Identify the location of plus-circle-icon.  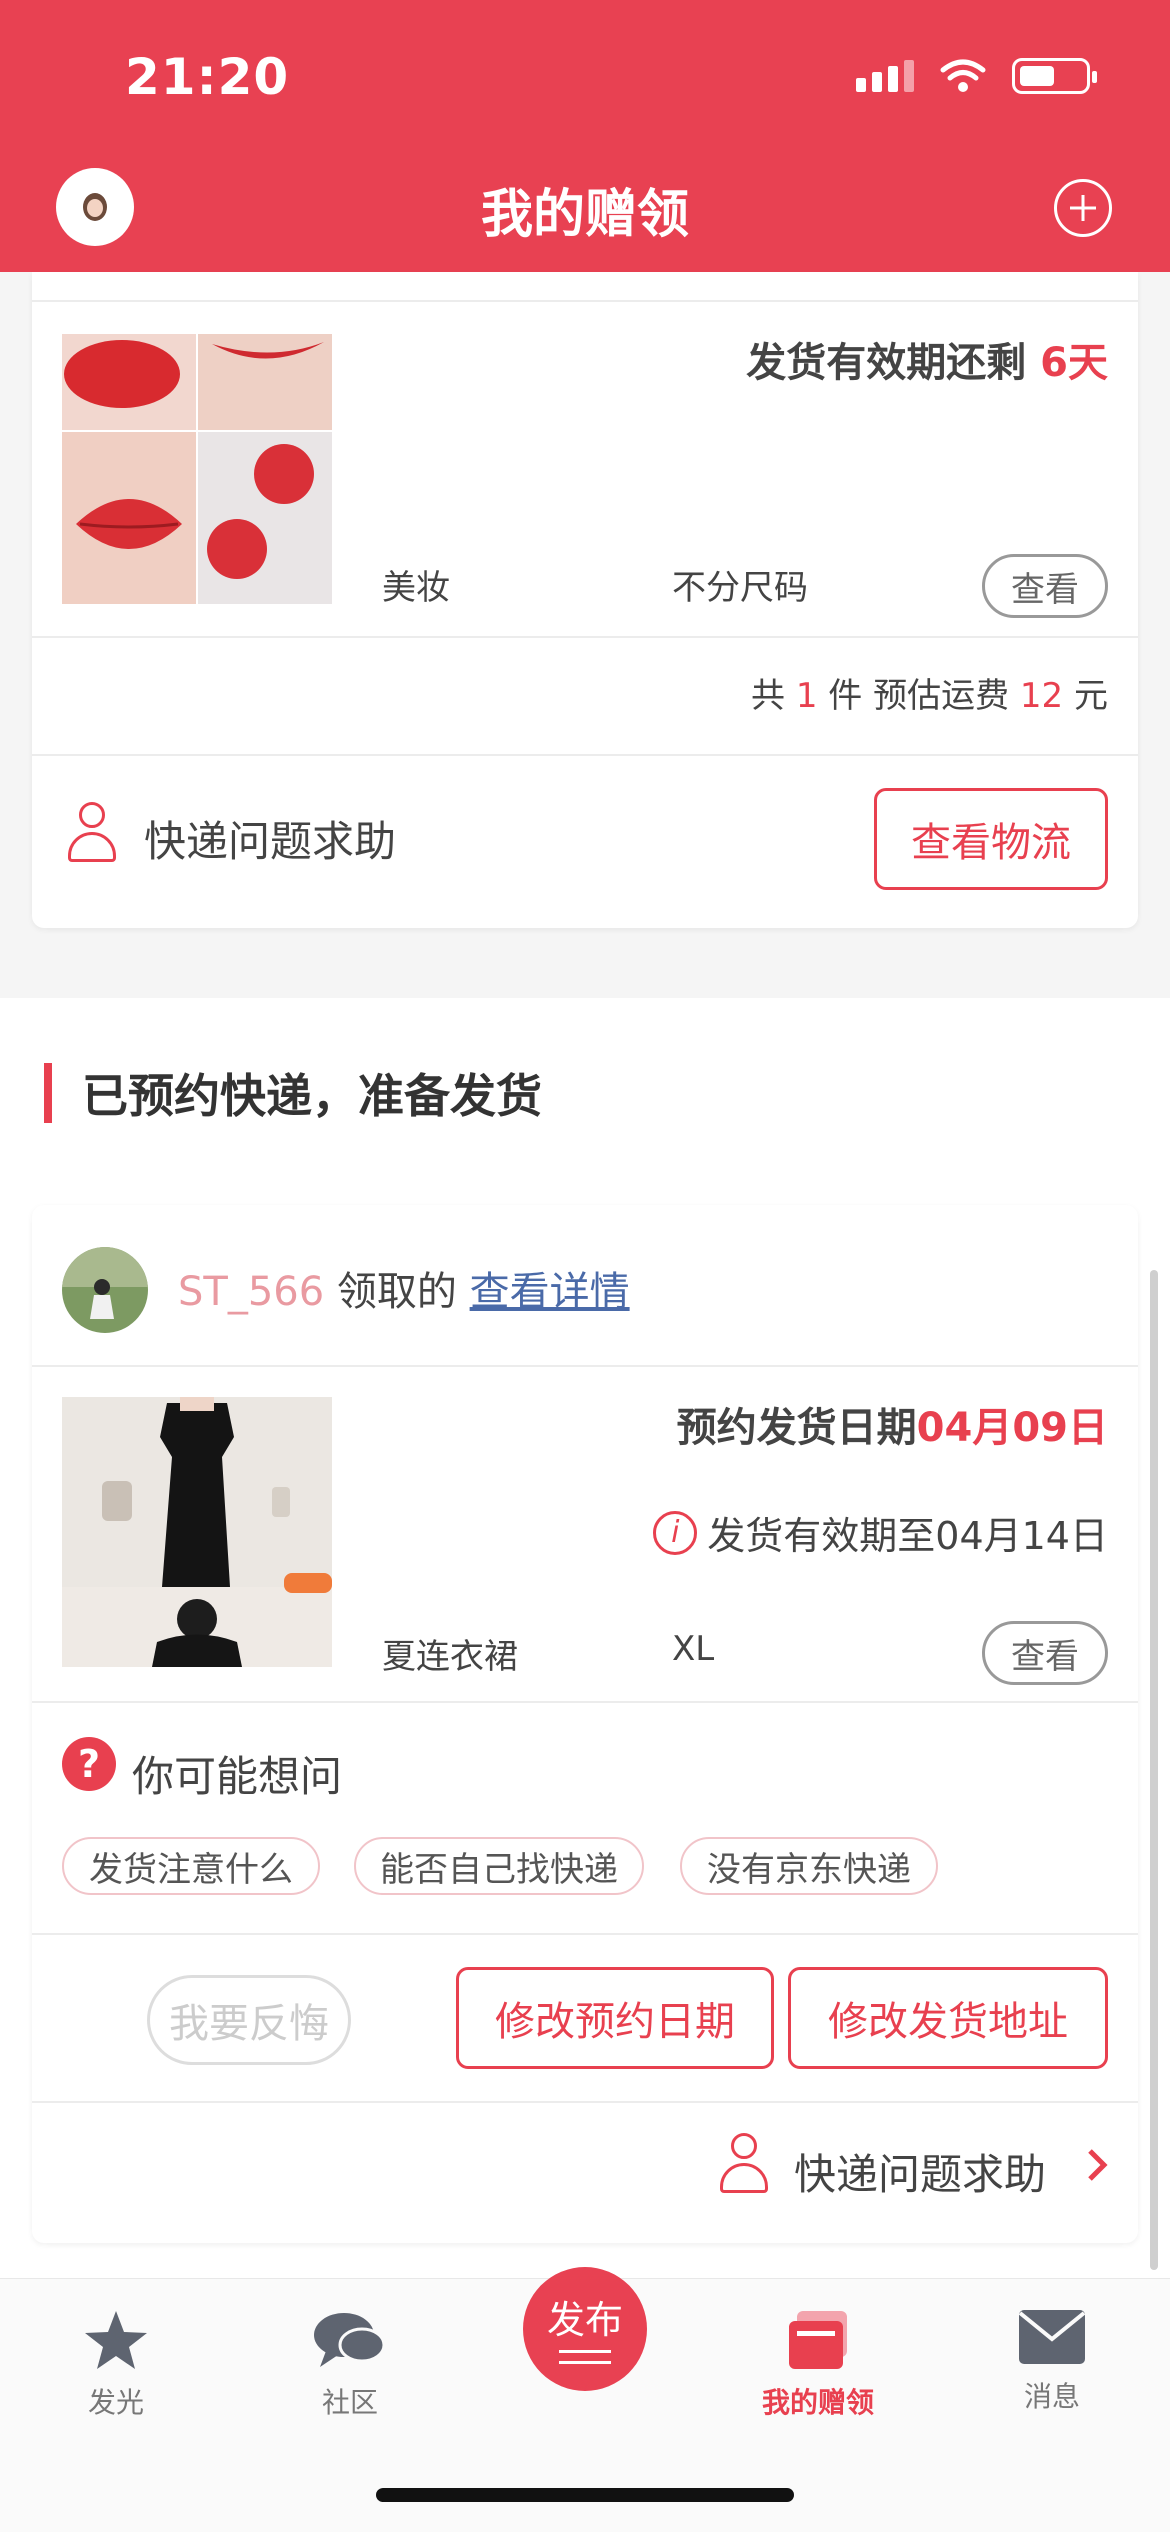
(1083, 208).